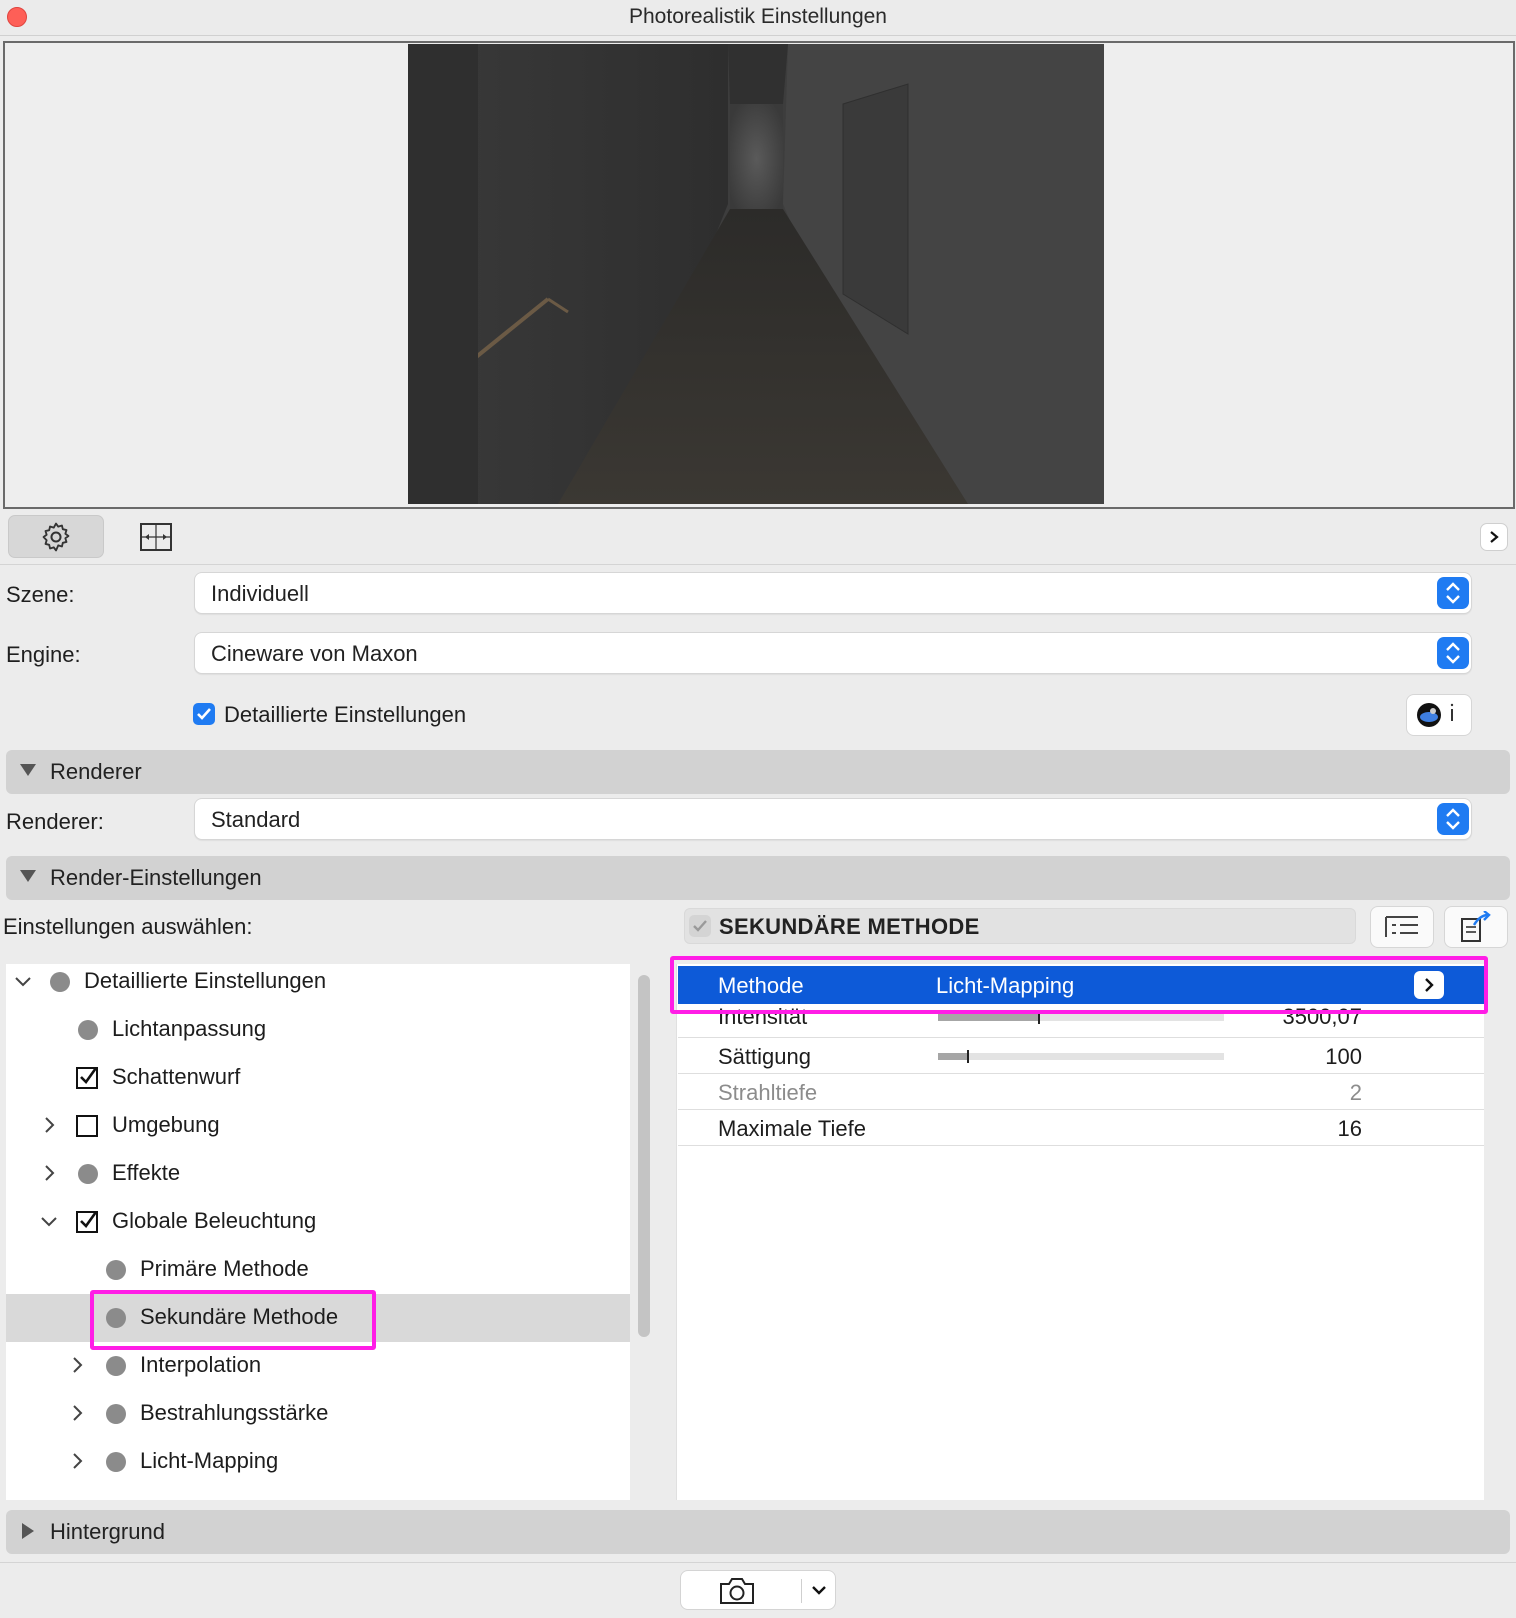 This screenshot has width=1516, height=1618. I want to click on param-row-saturation: Sättigung 100, so click(1081, 1056).